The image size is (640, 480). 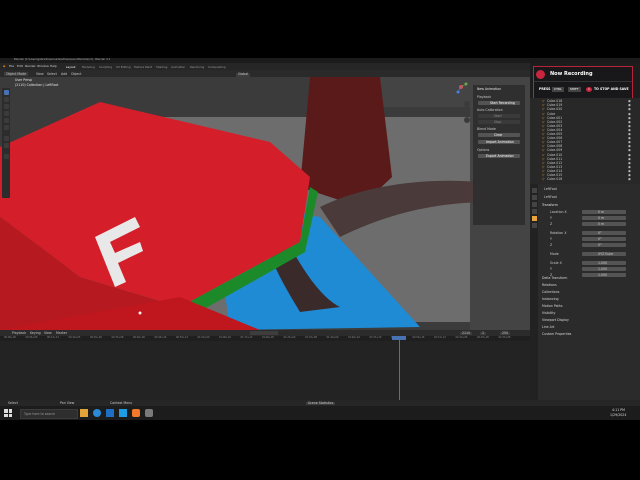 What do you see at coordinates (534, 225) in the screenshot?
I see `modifier-tab-icon` at bounding box center [534, 225].